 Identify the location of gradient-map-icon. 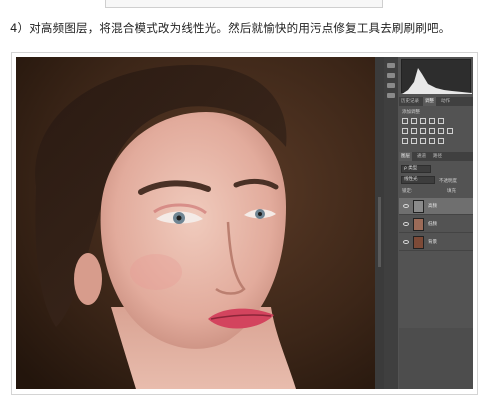
(432, 141).